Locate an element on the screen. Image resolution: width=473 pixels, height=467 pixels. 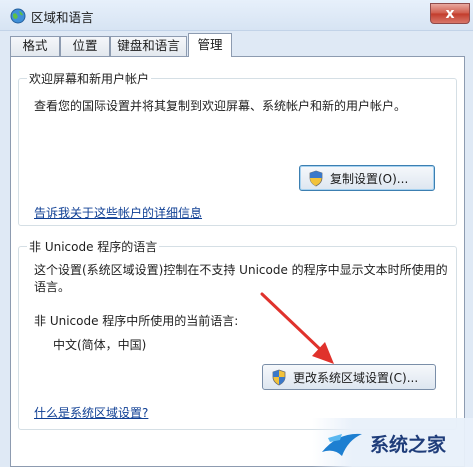
watermark-text: 系统之家 is located at coordinates (408, 445).